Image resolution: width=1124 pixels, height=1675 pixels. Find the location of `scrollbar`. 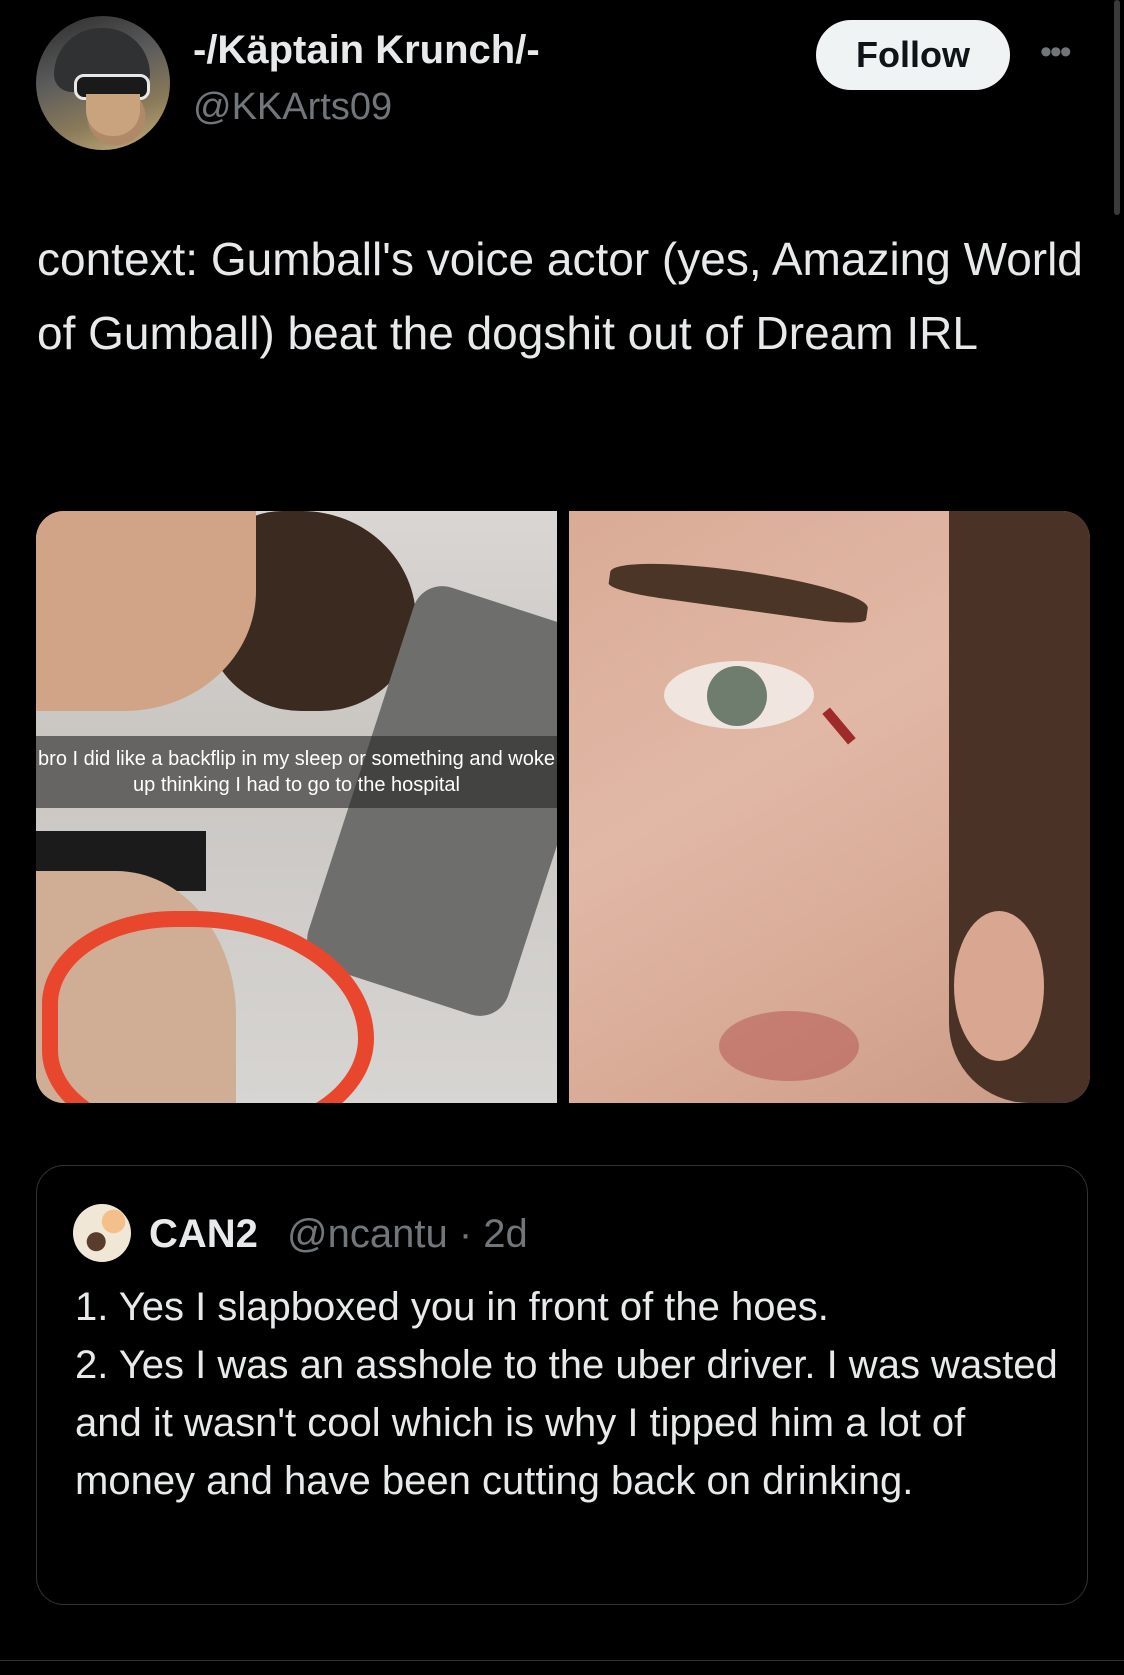

scrollbar is located at coordinates (1117, 107).